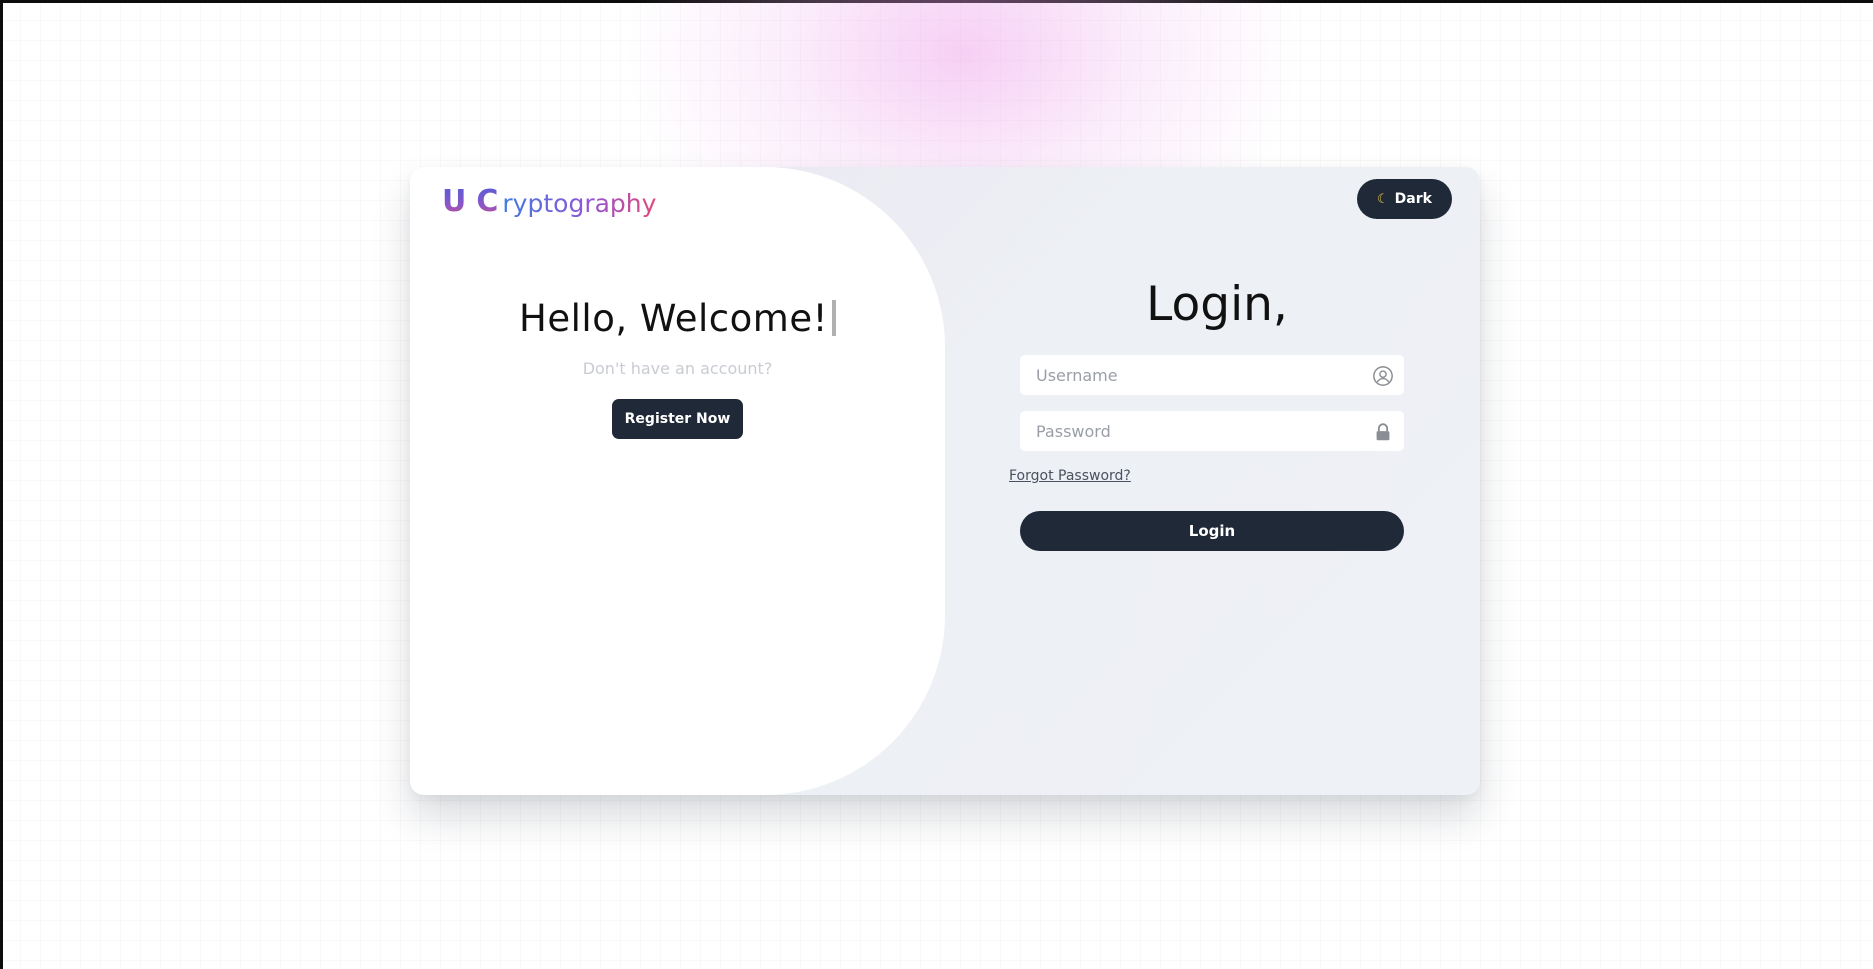 The image size is (1873, 969). What do you see at coordinates (677, 368) in the screenshot?
I see `no-account-text: Don't have an account?` at bounding box center [677, 368].